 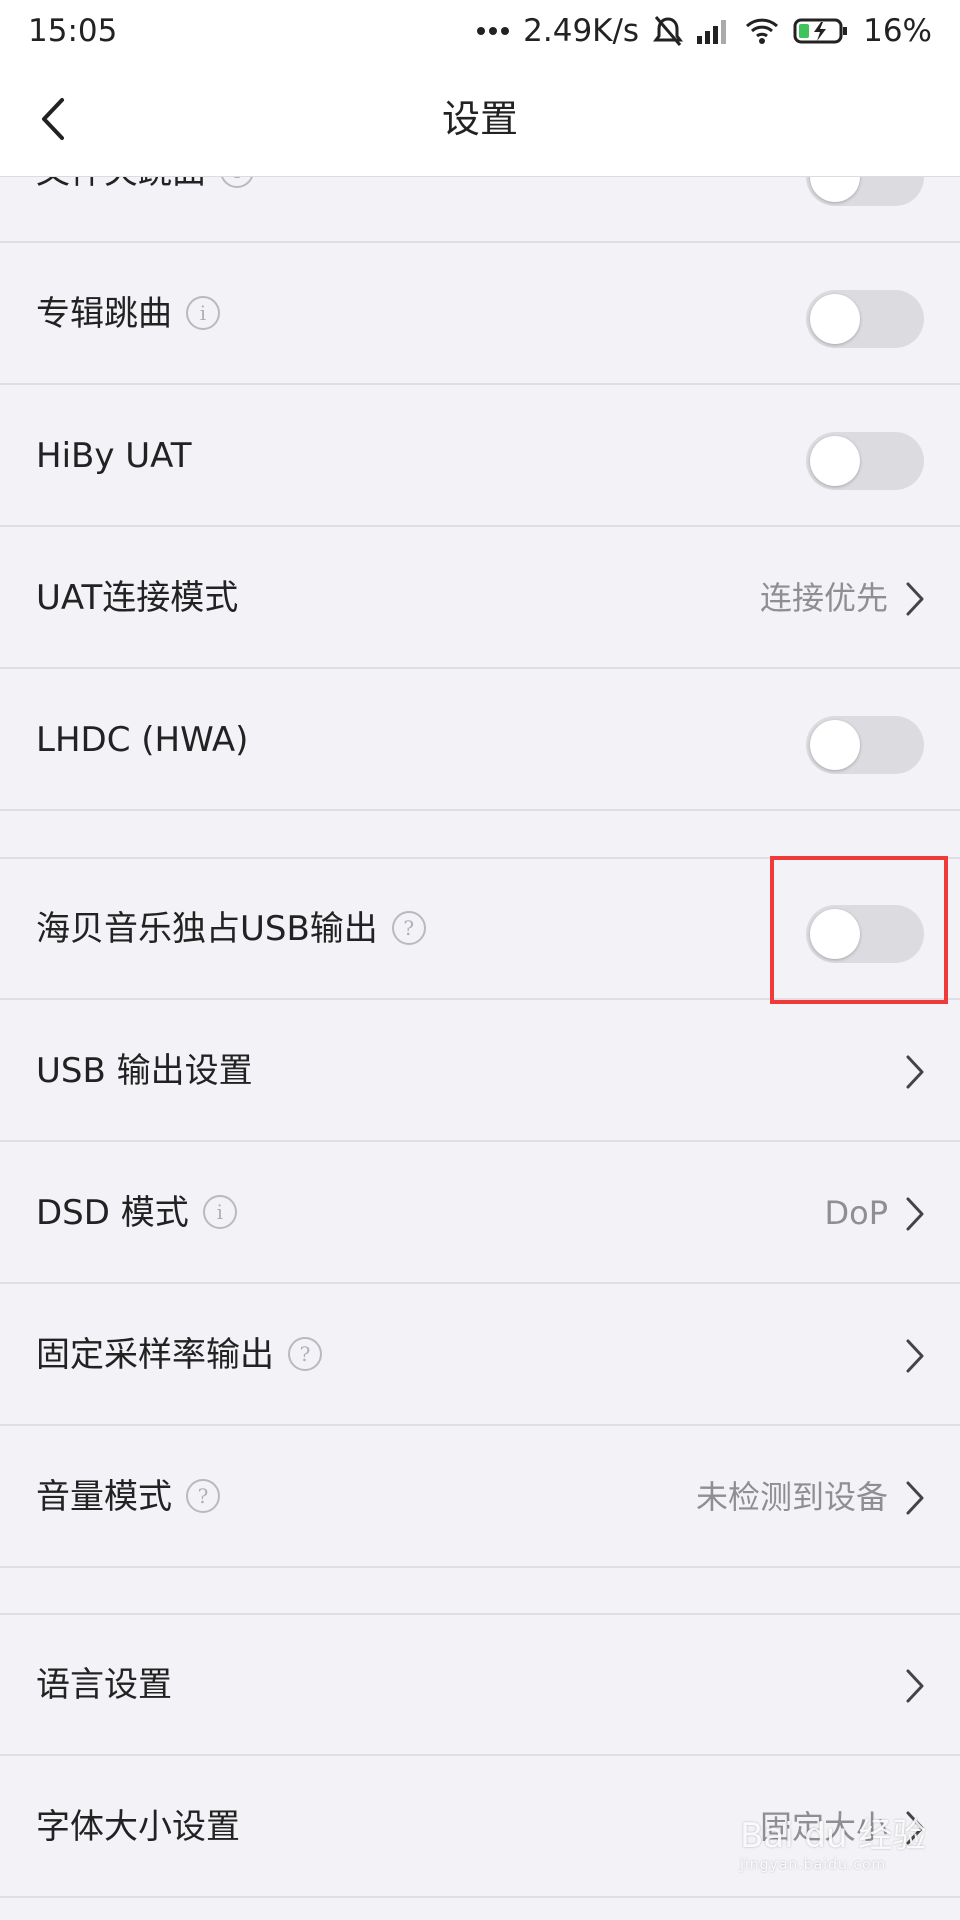 What do you see at coordinates (231, 929) in the screenshot?
I see `setting-label: 海贝音乐独占USB输出?` at bounding box center [231, 929].